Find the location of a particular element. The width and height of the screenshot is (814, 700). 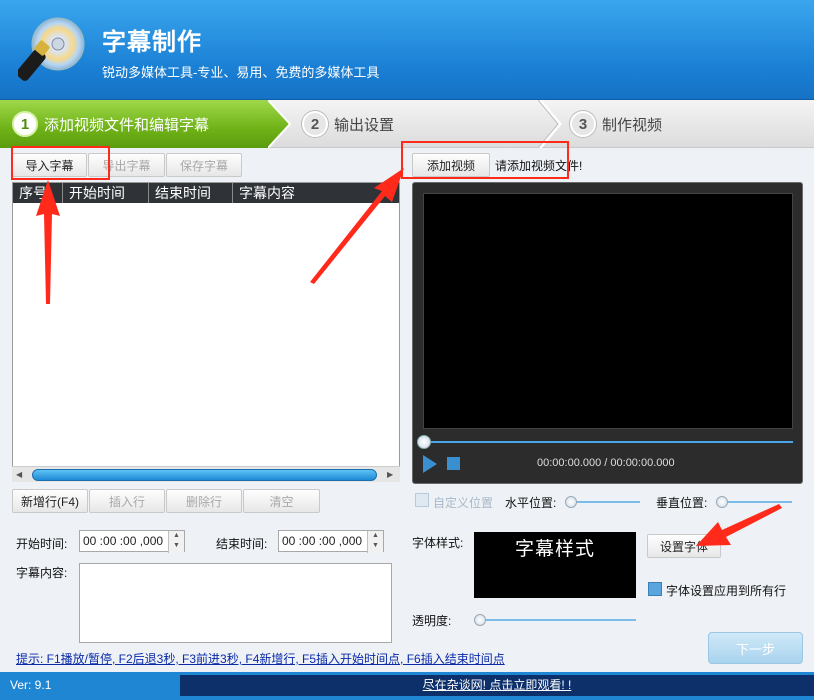

step-separator-icon is located at coordinates (280, 124).